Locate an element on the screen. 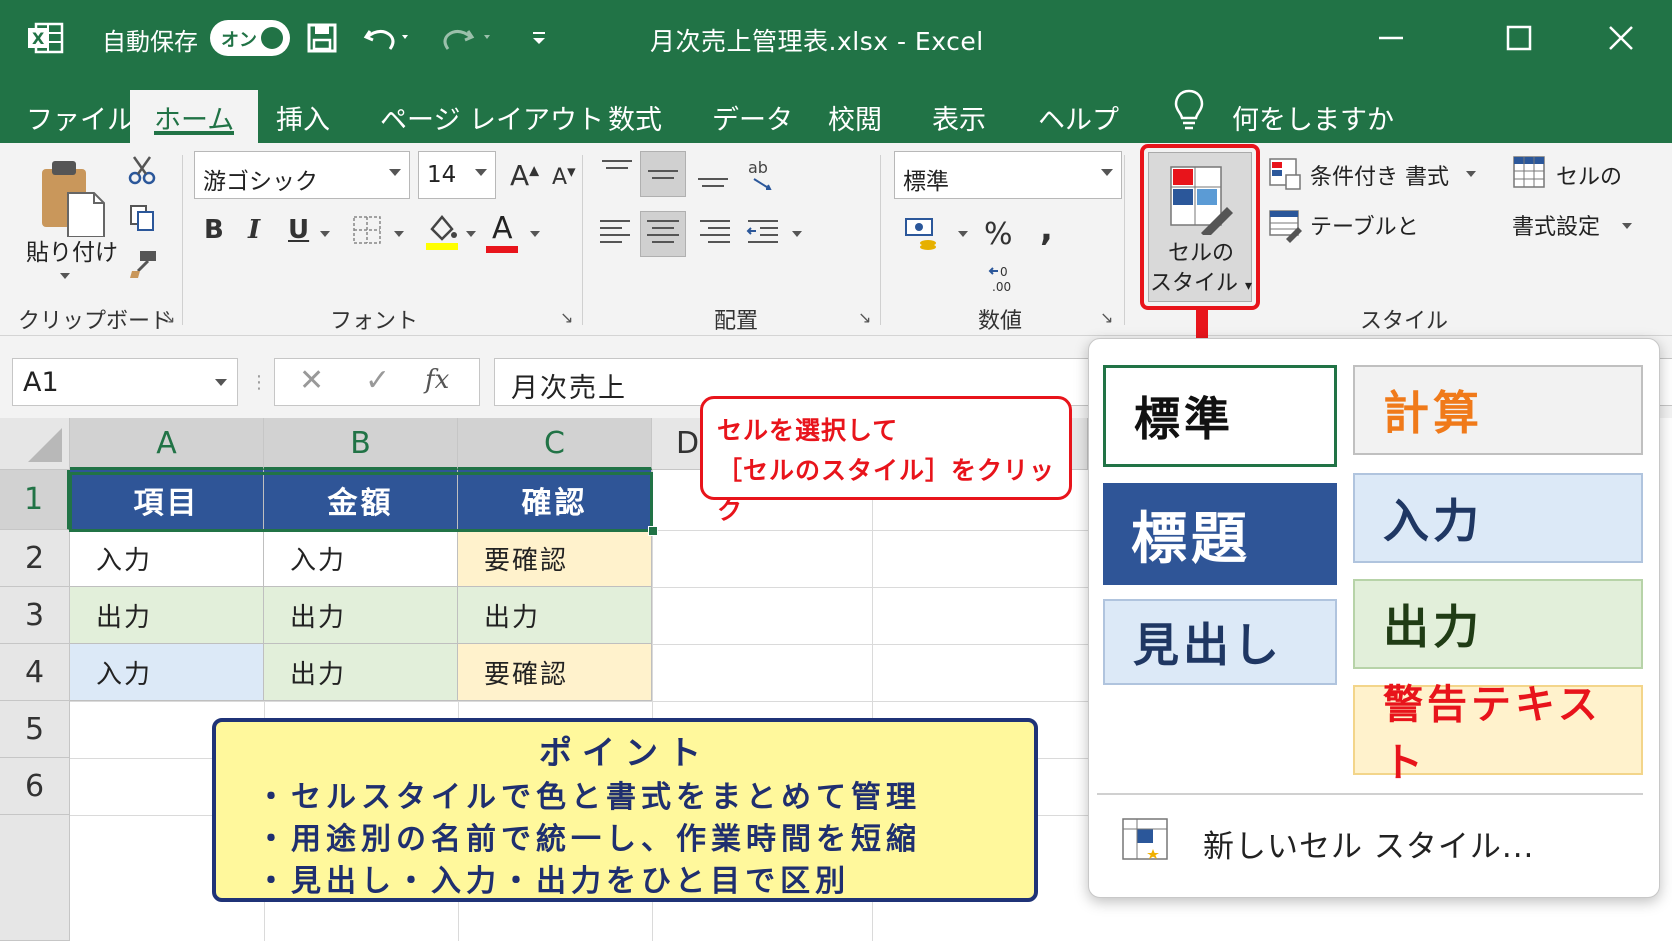  cell-c3: 出力 is located at coordinates (555, 615).